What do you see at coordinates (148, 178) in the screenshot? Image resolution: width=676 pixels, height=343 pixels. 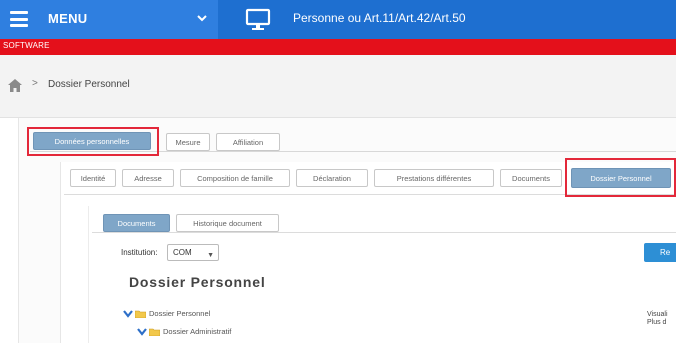 I see `tab-adresse: Adresse` at bounding box center [148, 178].